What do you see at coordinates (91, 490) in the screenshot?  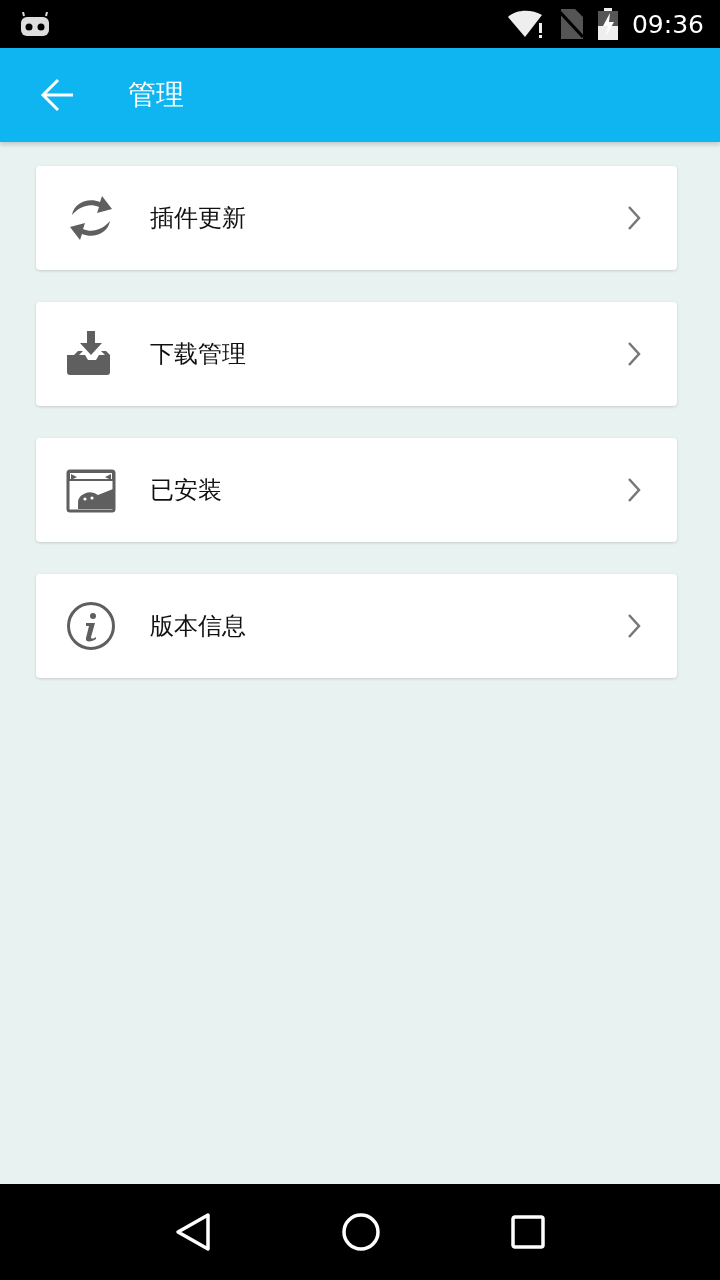 I see `android-package-icon` at bounding box center [91, 490].